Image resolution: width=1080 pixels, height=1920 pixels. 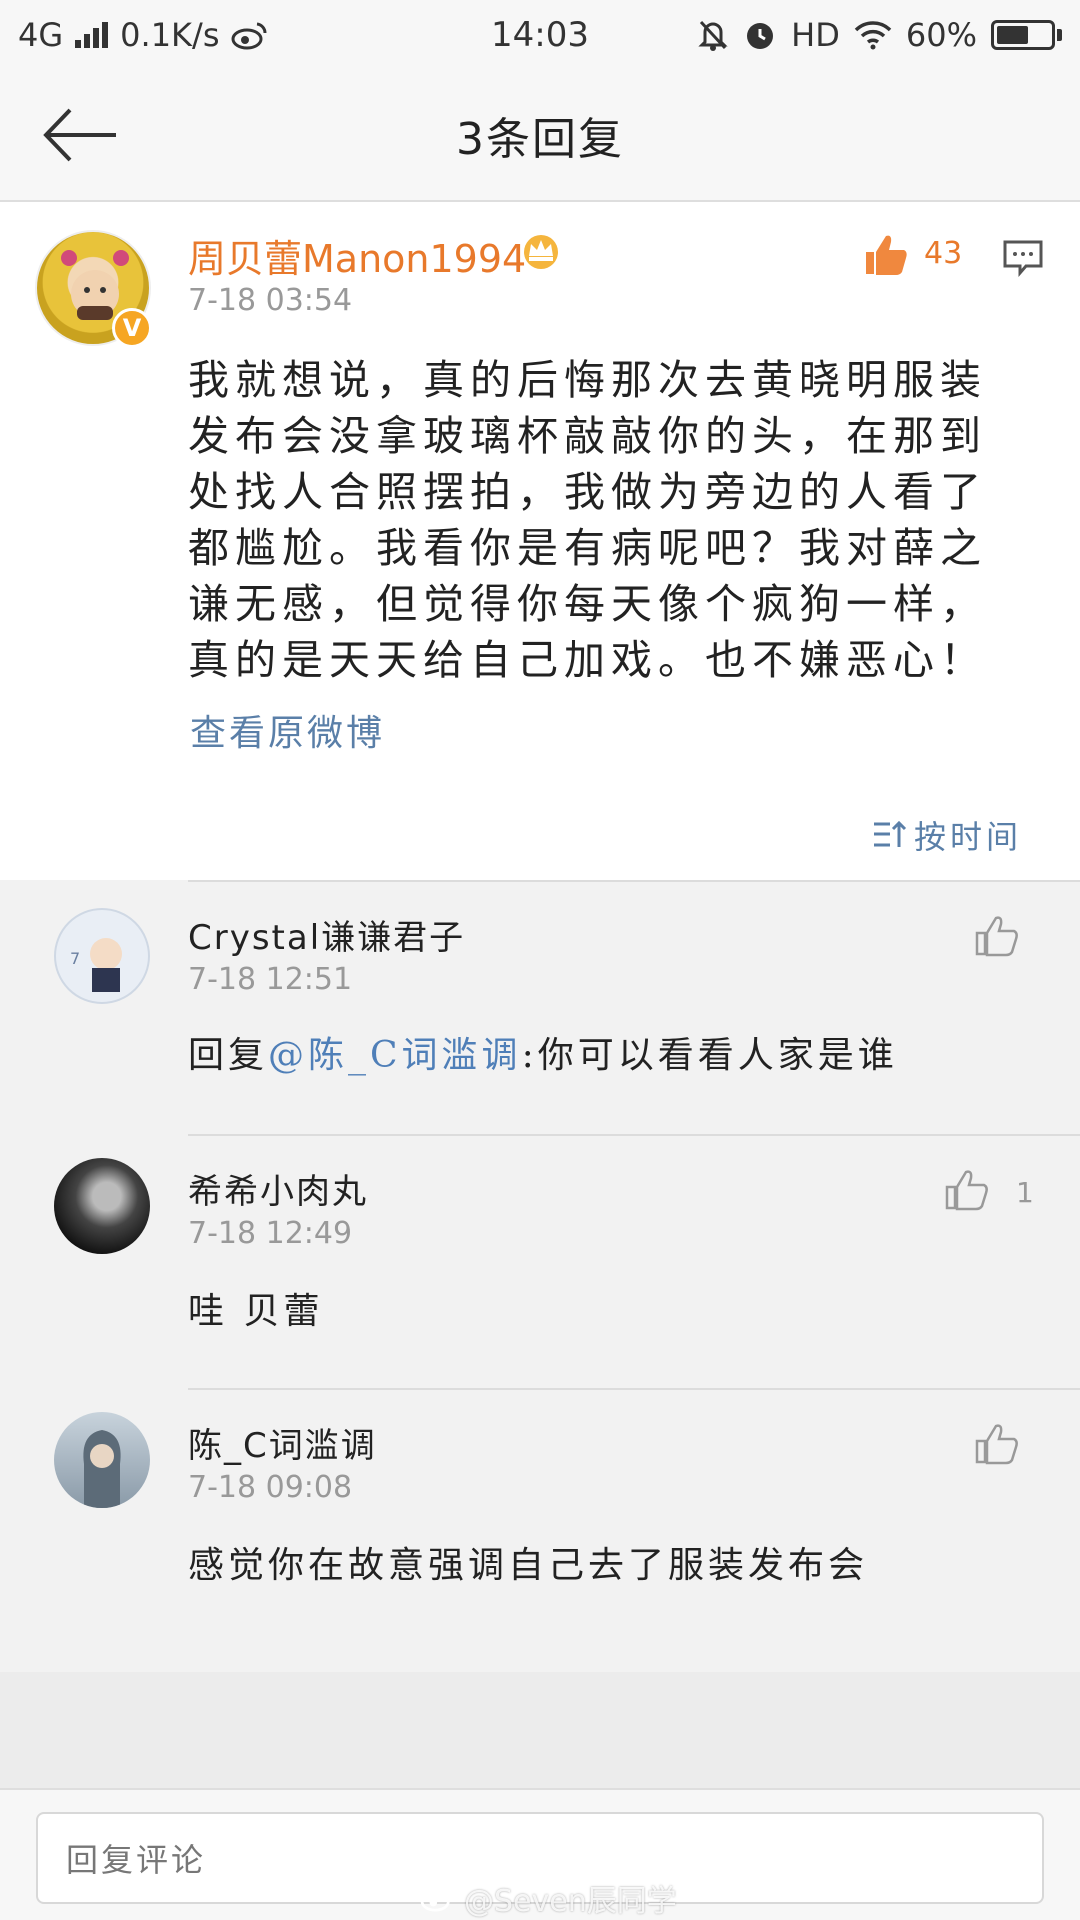 What do you see at coordinates (92, 35) in the screenshot?
I see `signal-icon` at bounding box center [92, 35].